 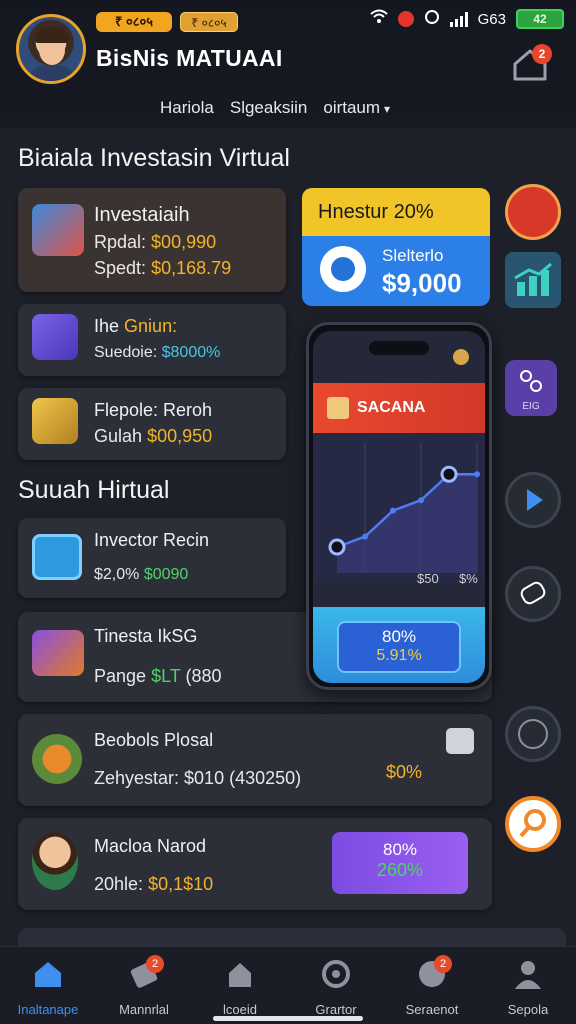 I want to click on growth-chart-icon, so click(x=533, y=280).